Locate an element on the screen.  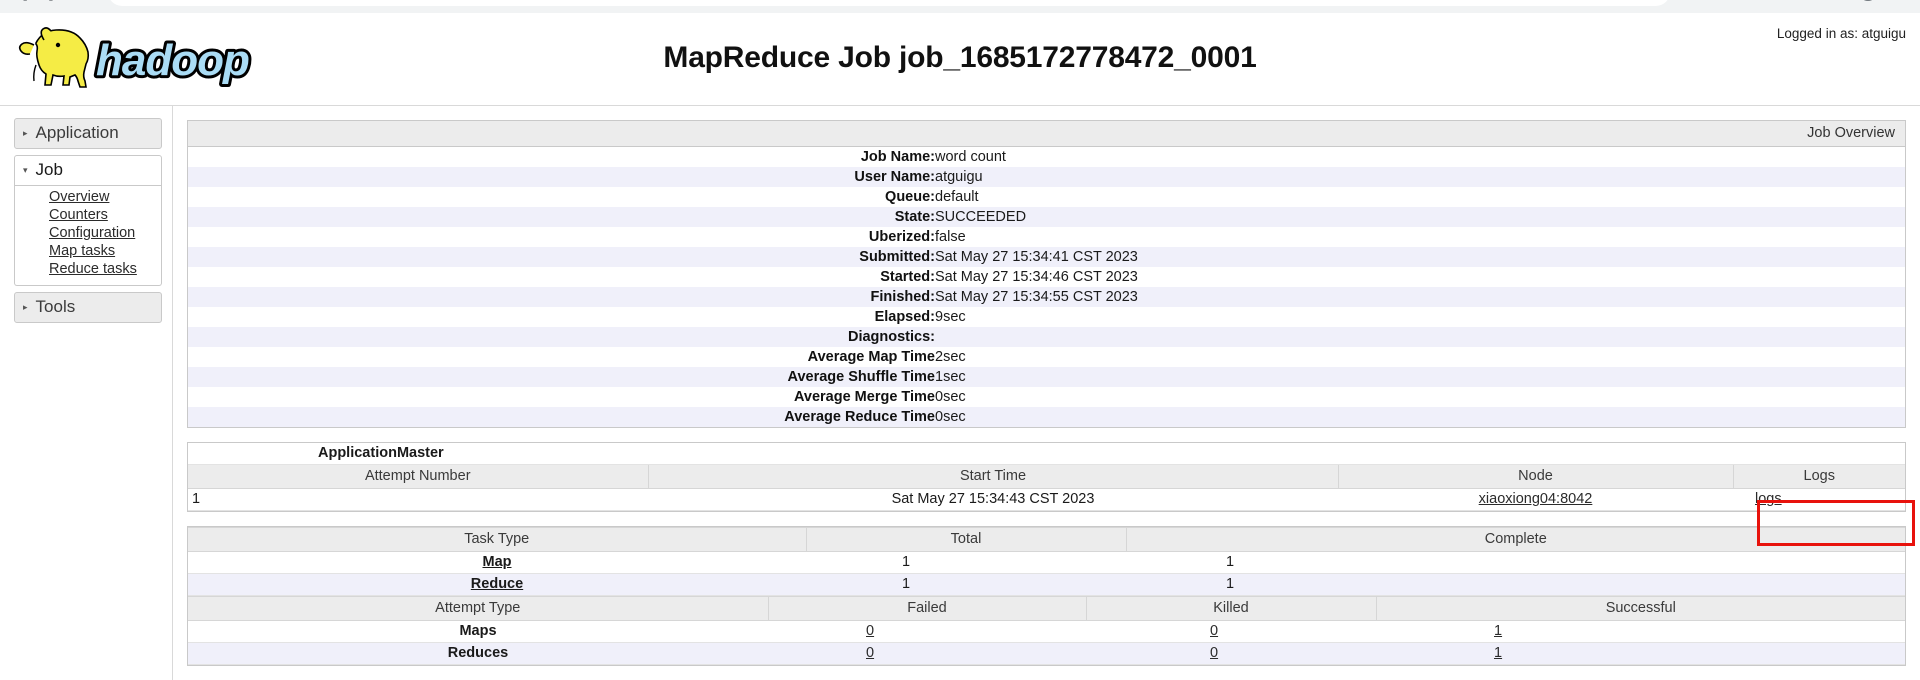
table-row: Submitted: Sat May 27 15:34:41 CST 2023 is located at coordinates (1046, 257).